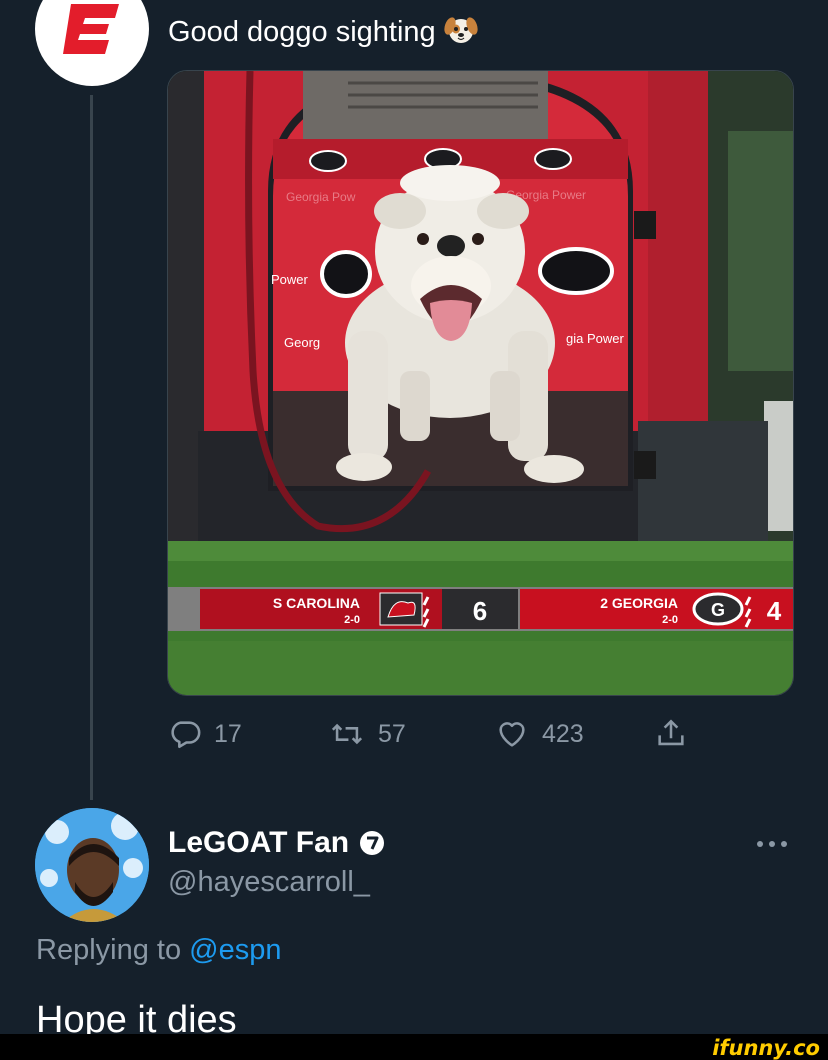  I want to click on replying-to: Replying to @espn, so click(158, 950).